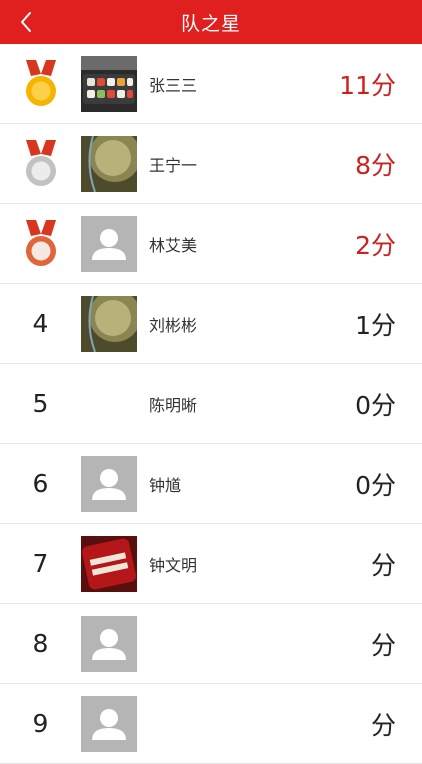  I want to click on member-name: 刘彬彬, so click(173, 325).